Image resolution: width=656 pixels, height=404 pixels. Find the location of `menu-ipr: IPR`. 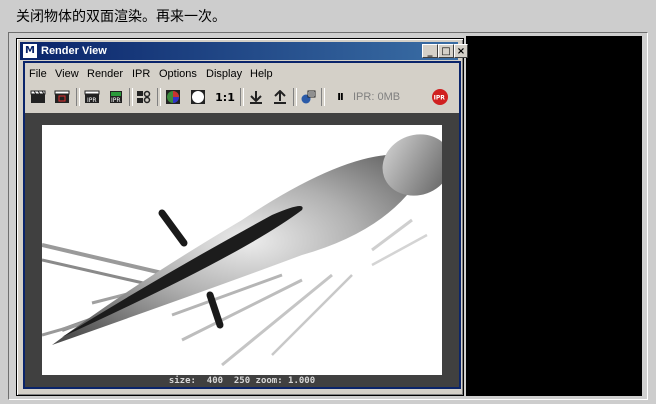

menu-ipr: IPR is located at coordinates (141, 74).